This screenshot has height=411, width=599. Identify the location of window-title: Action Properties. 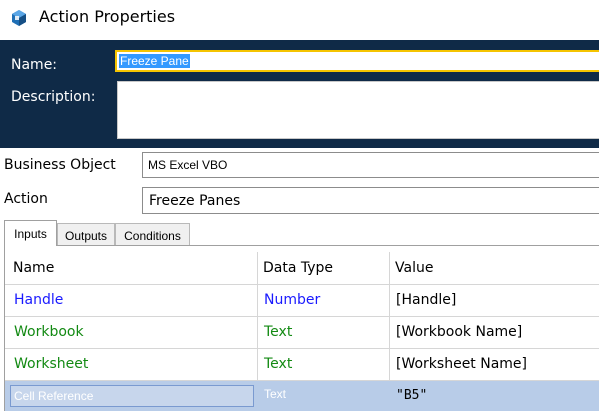
(107, 16).